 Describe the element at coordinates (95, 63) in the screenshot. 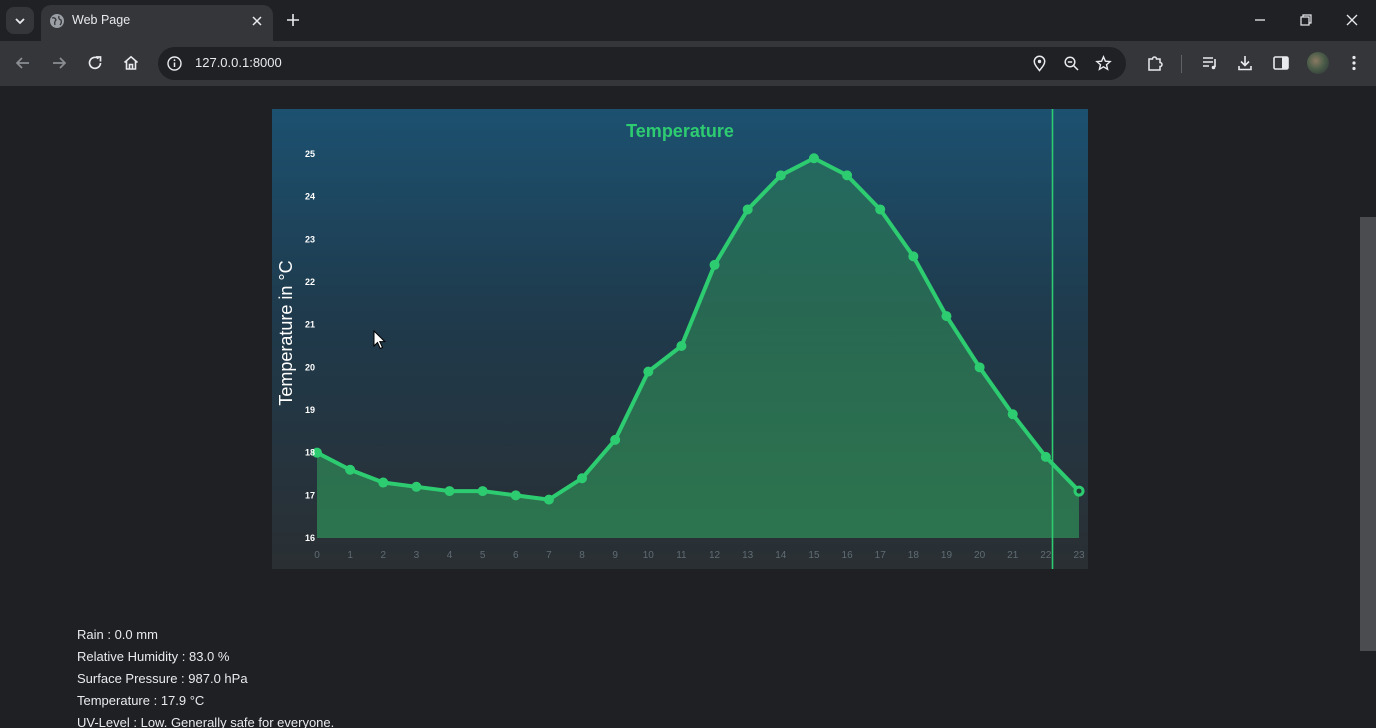

I see `reload-icon` at that location.